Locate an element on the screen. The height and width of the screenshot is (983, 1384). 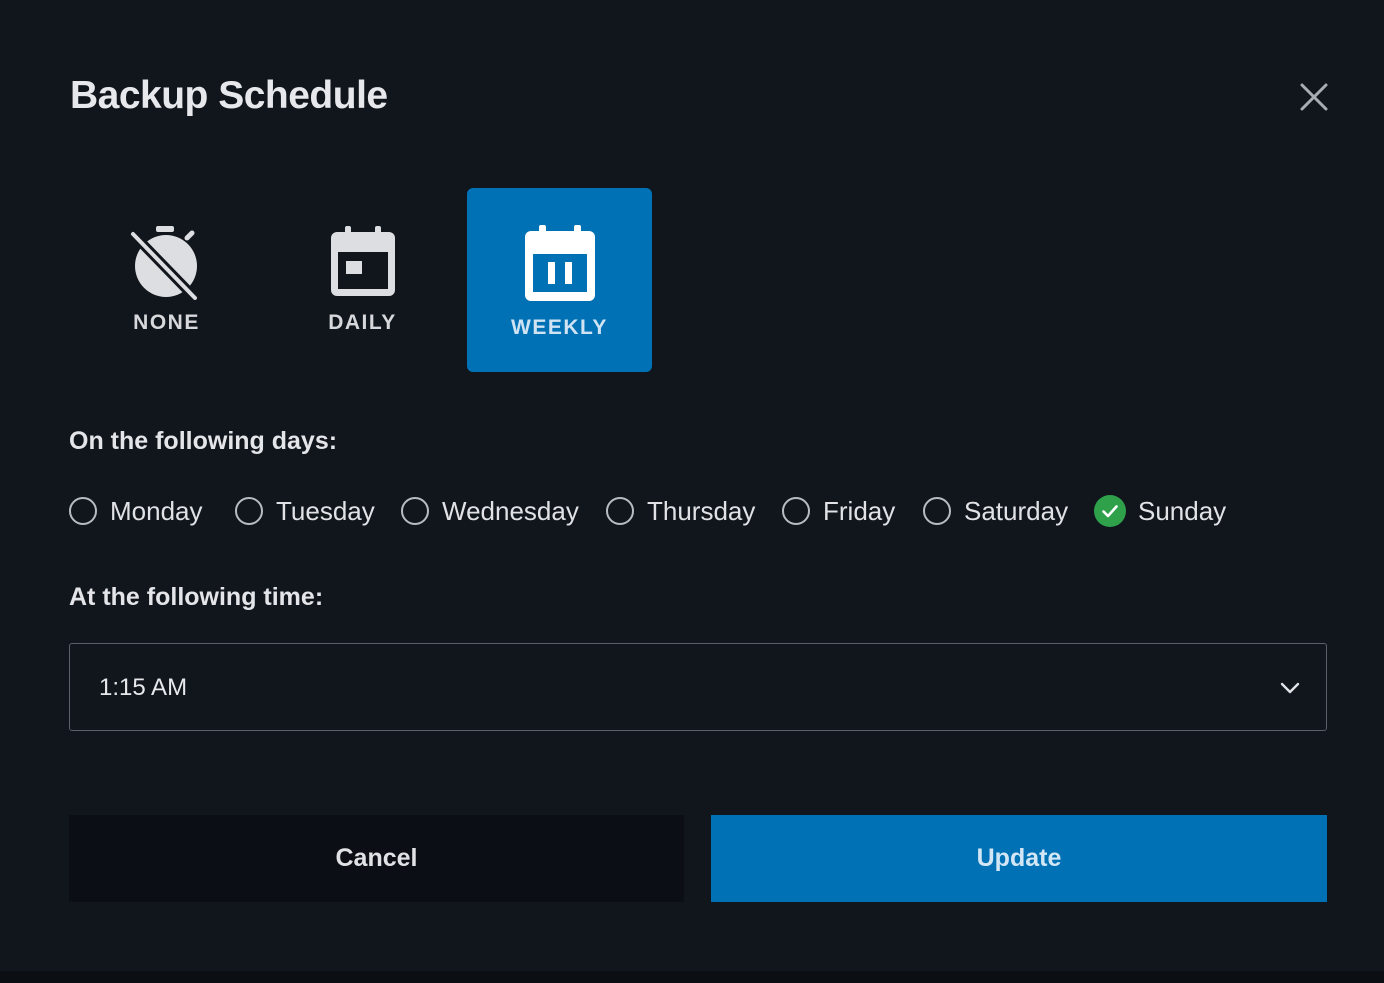
radio-friday is located at coordinates (796, 511).